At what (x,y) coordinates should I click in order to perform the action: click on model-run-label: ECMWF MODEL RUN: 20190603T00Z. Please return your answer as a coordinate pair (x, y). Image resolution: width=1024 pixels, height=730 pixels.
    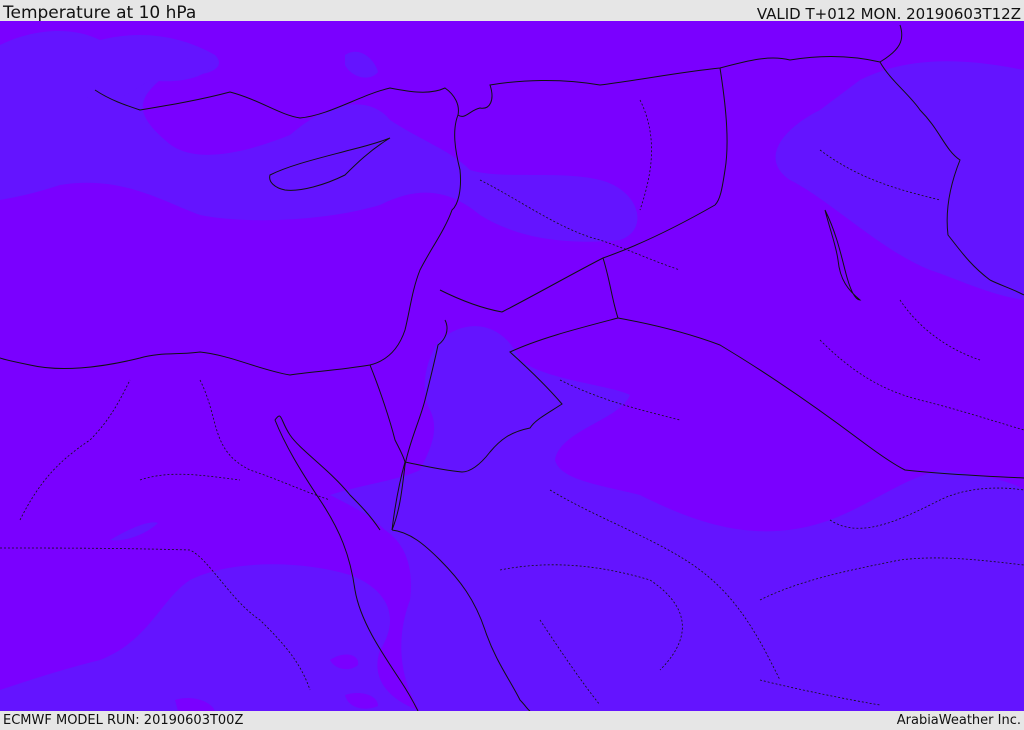
    Looking at the image, I should click on (123, 720).